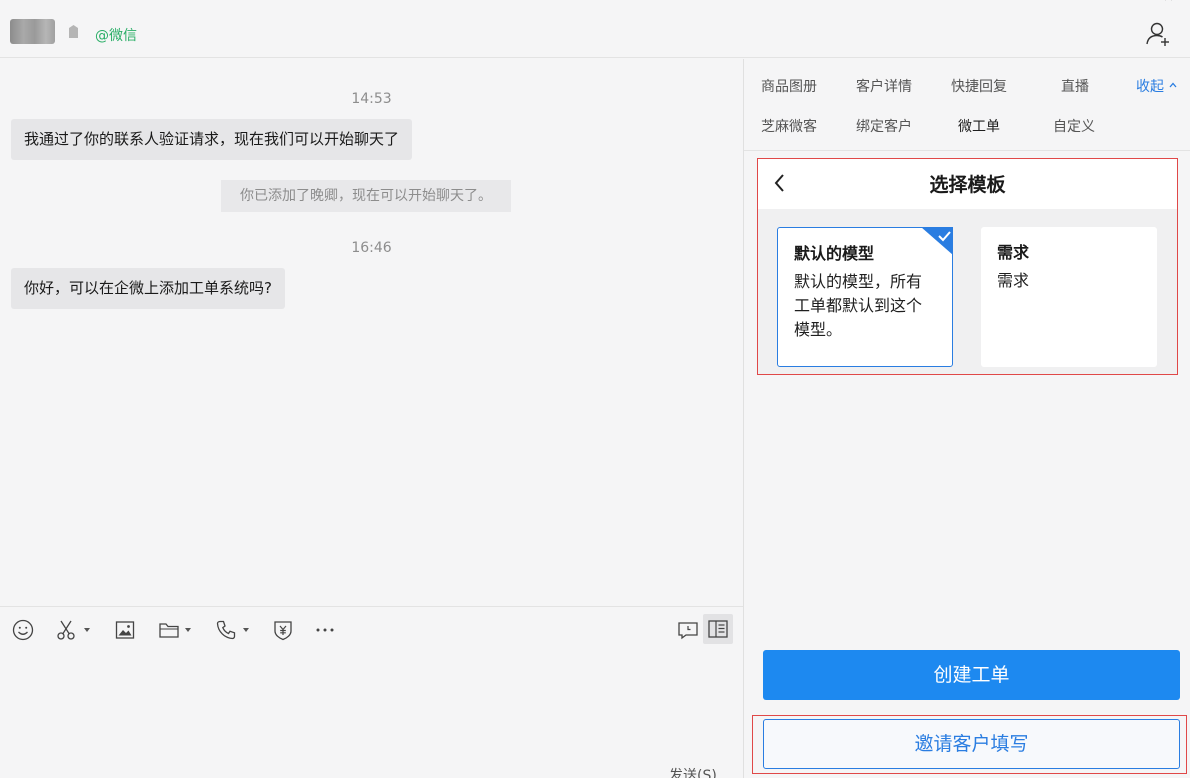 The width and height of the screenshot is (1190, 778). I want to click on invite-customer-button: 邀请客户填写, so click(971, 744).